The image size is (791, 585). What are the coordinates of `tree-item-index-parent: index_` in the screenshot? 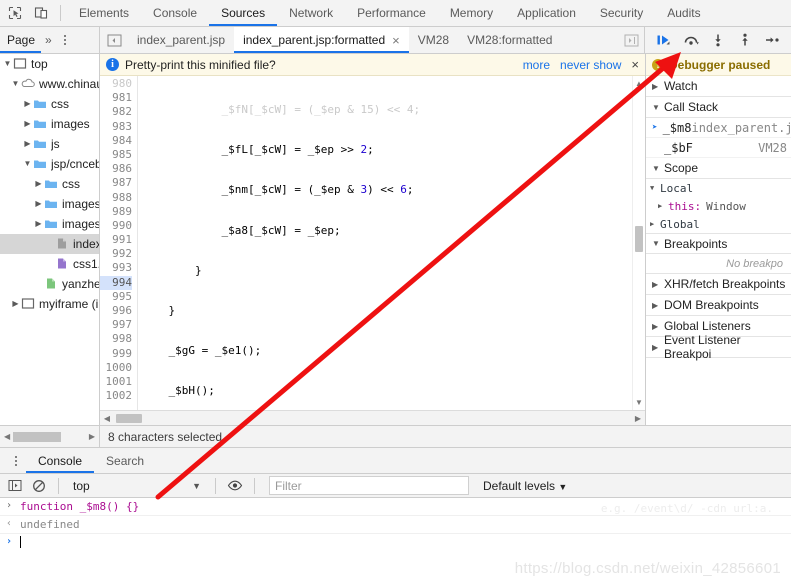 It's located at (49, 244).